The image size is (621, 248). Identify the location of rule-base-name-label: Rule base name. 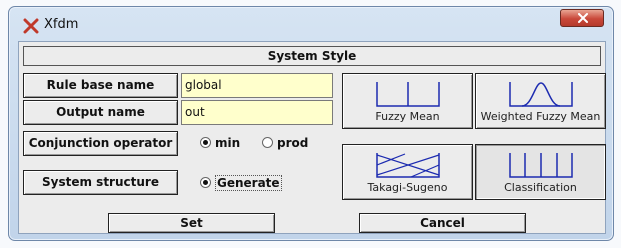
(100, 85).